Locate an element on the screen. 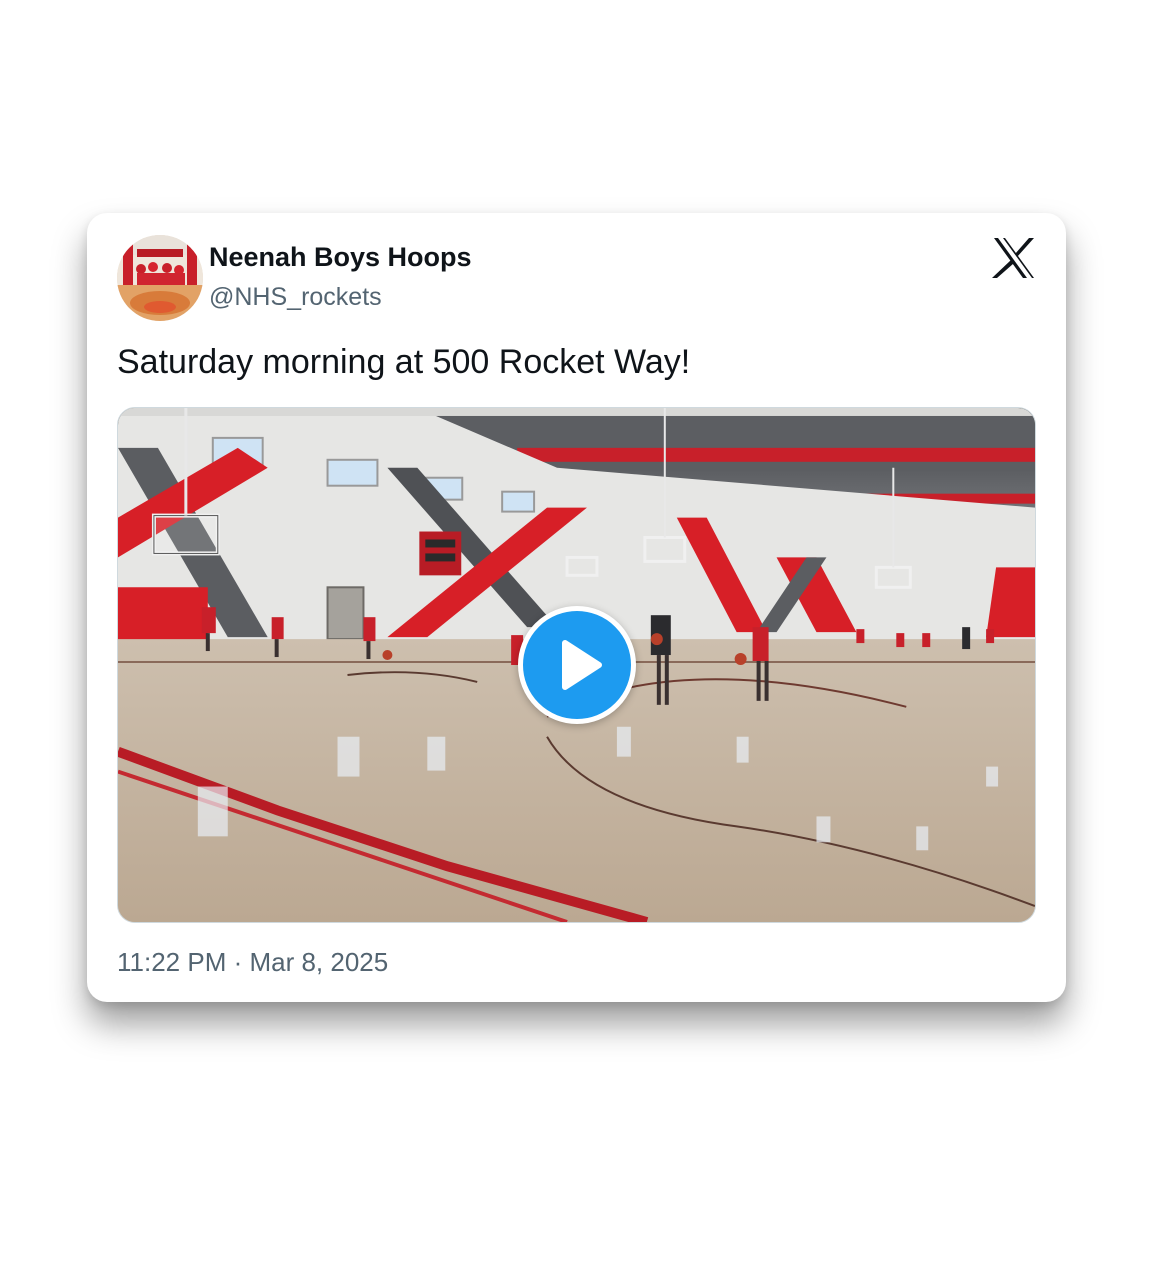 The height and width of the screenshot is (1288, 1153). play-button is located at coordinates (577, 665).